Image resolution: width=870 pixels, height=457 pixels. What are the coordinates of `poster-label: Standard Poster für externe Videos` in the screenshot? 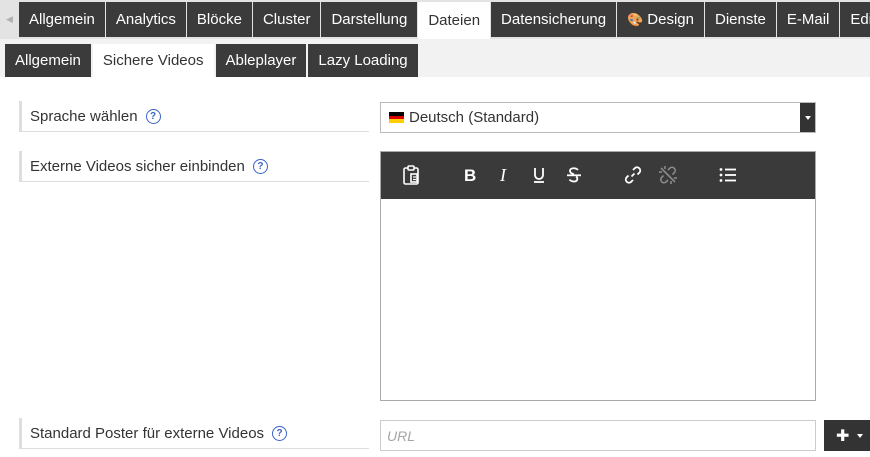 It's located at (147, 433).